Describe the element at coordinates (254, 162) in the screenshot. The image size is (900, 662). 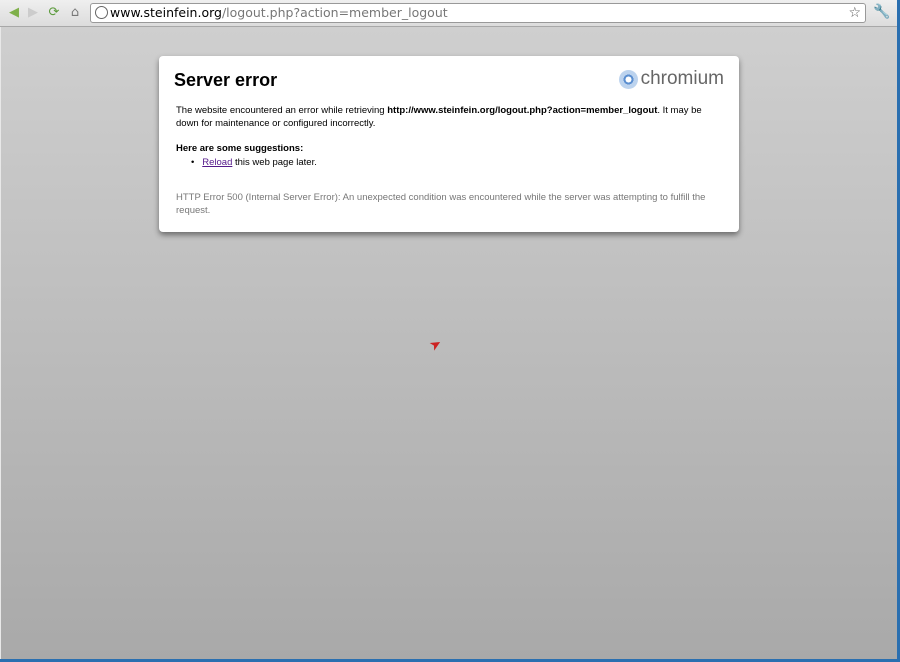
I see `suggestion-item: • Reload this web page later.` at that location.